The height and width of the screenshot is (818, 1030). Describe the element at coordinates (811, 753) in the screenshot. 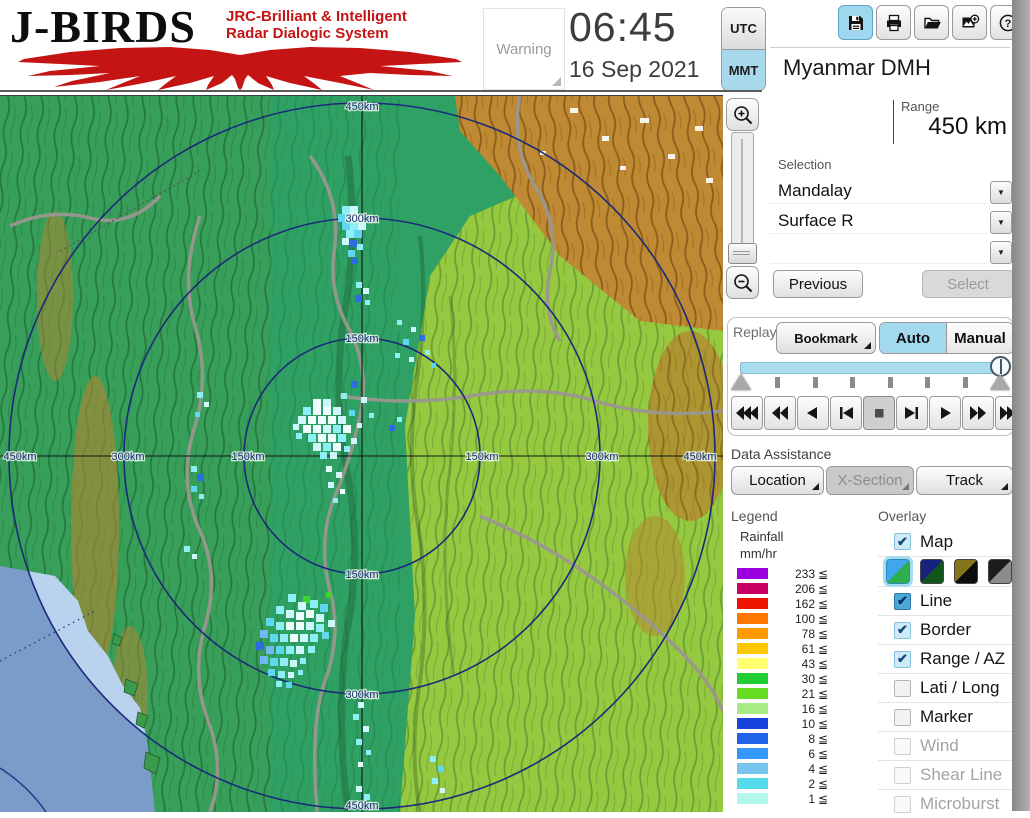

I see `legend-value: 6` at that location.